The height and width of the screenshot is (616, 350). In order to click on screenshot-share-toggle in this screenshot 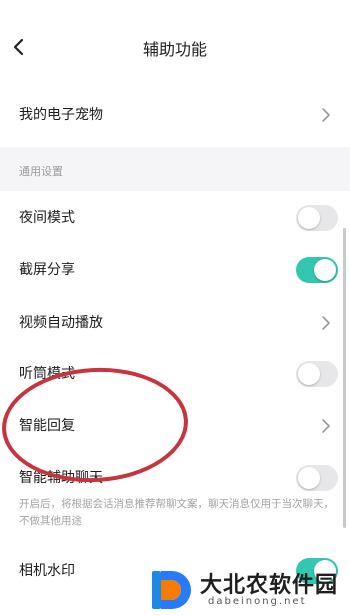, I will do `click(317, 270)`.